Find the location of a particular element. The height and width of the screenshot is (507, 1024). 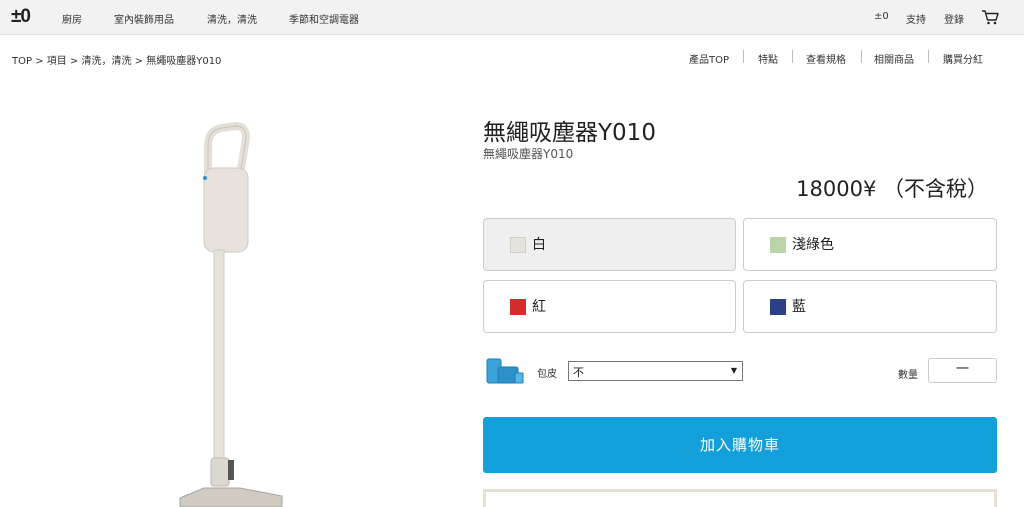

add-to-cart-button: 加入購物車 is located at coordinates (740, 445).